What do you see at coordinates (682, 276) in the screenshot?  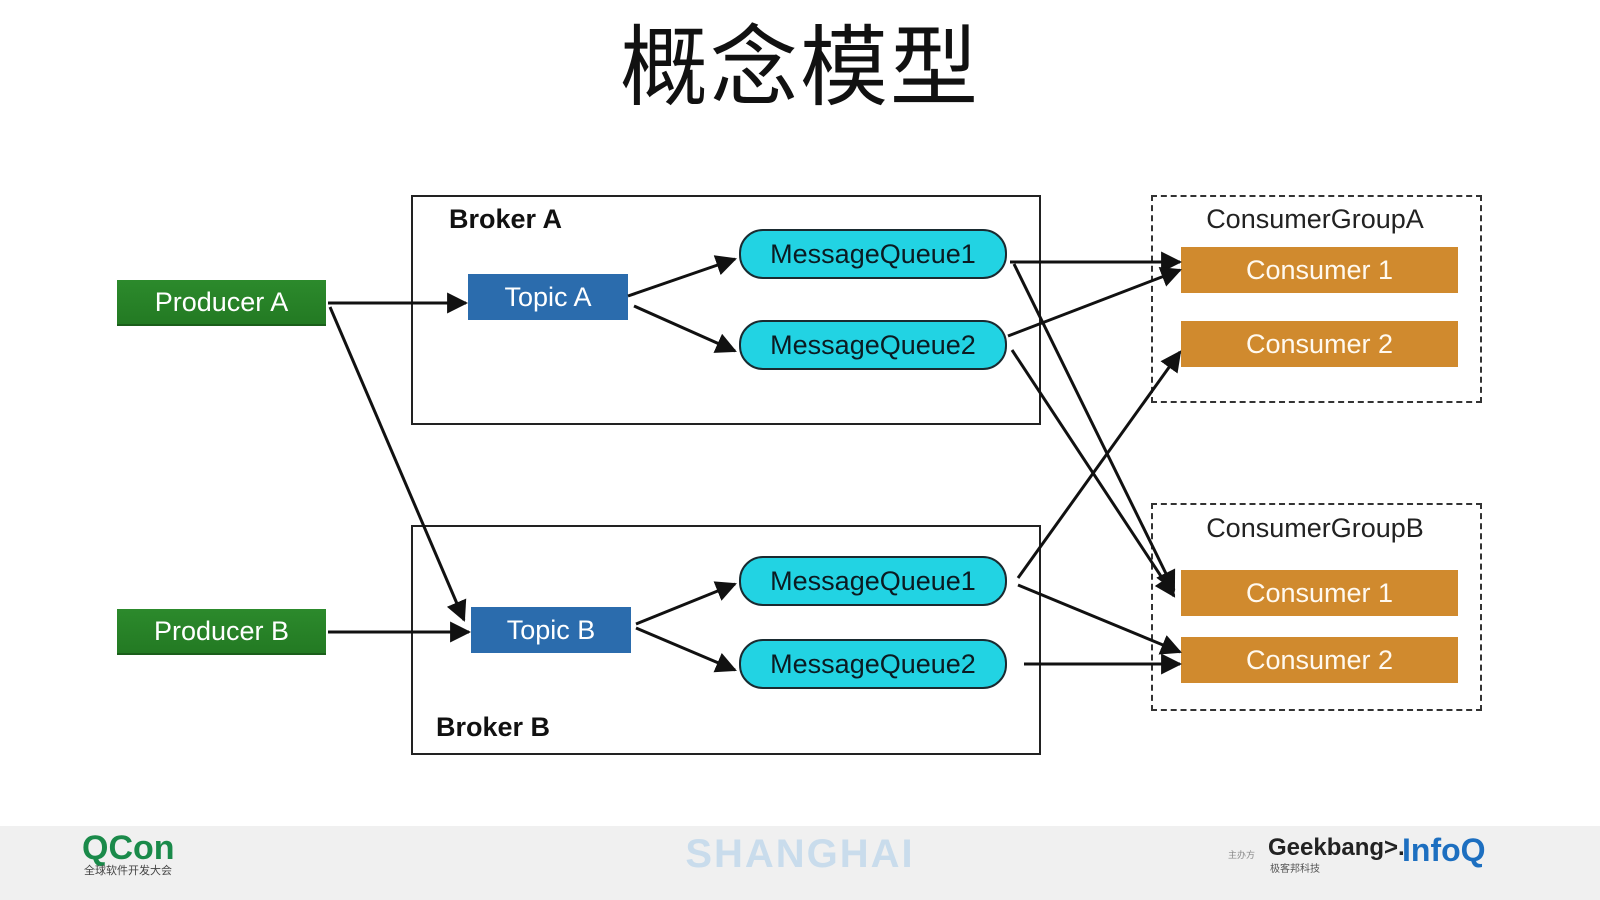 I see `arrow-topic-a-to-queue-a1` at bounding box center [682, 276].